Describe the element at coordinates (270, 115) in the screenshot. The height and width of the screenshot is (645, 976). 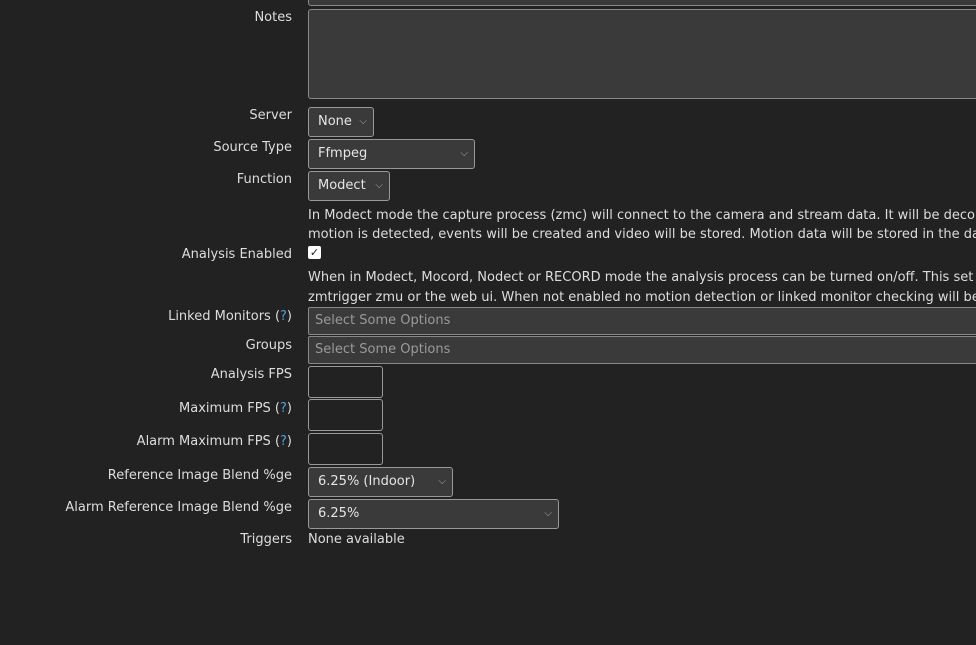
I see `server-label: Server` at that location.